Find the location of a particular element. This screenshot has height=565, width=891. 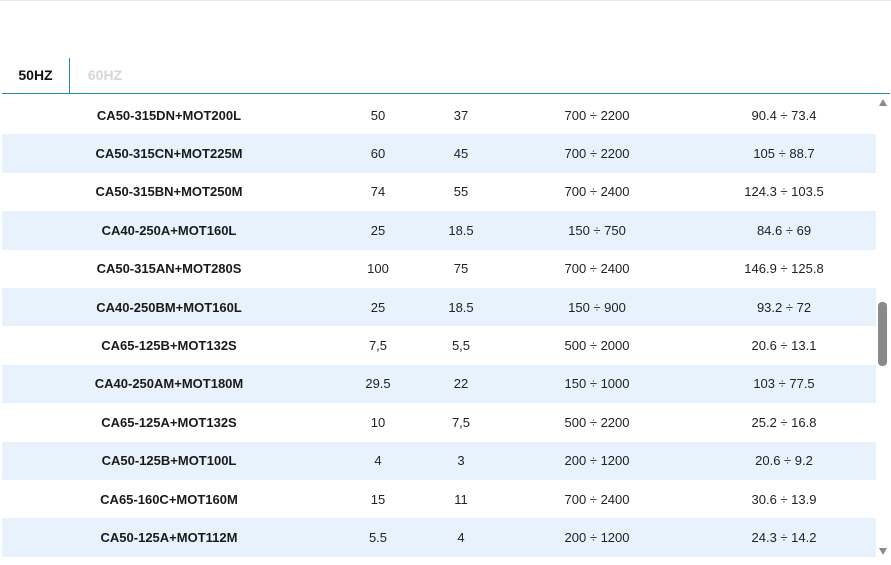

value-cell: 45 is located at coordinates (461, 153).